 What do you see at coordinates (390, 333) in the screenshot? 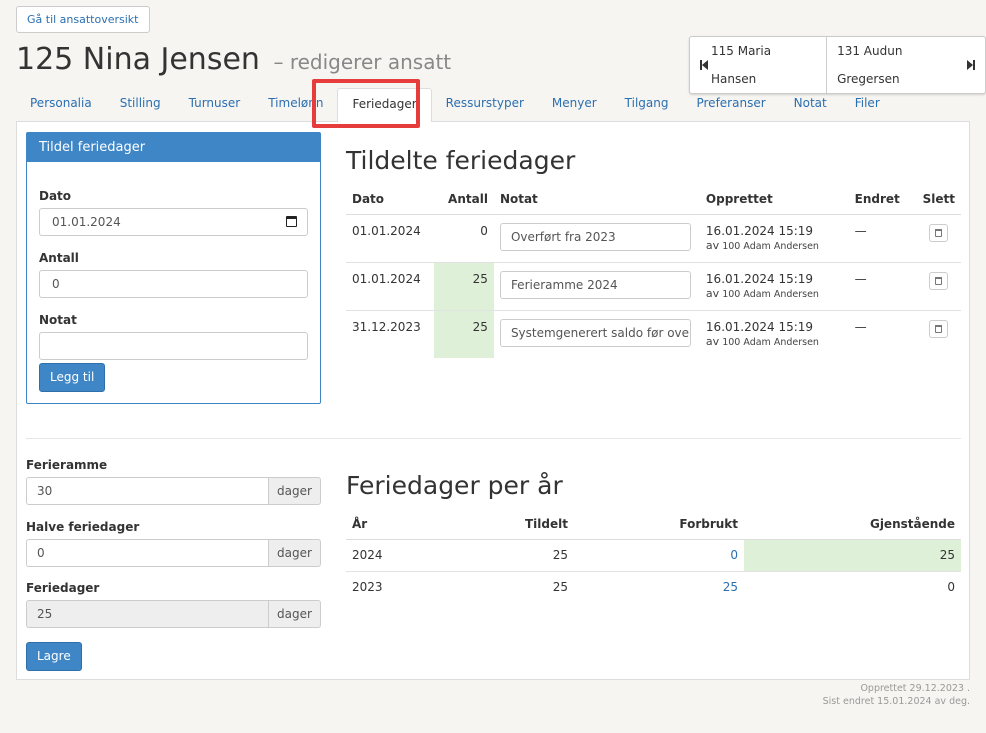
I see `row-date: 31.12.2023` at bounding box center [390, 333].